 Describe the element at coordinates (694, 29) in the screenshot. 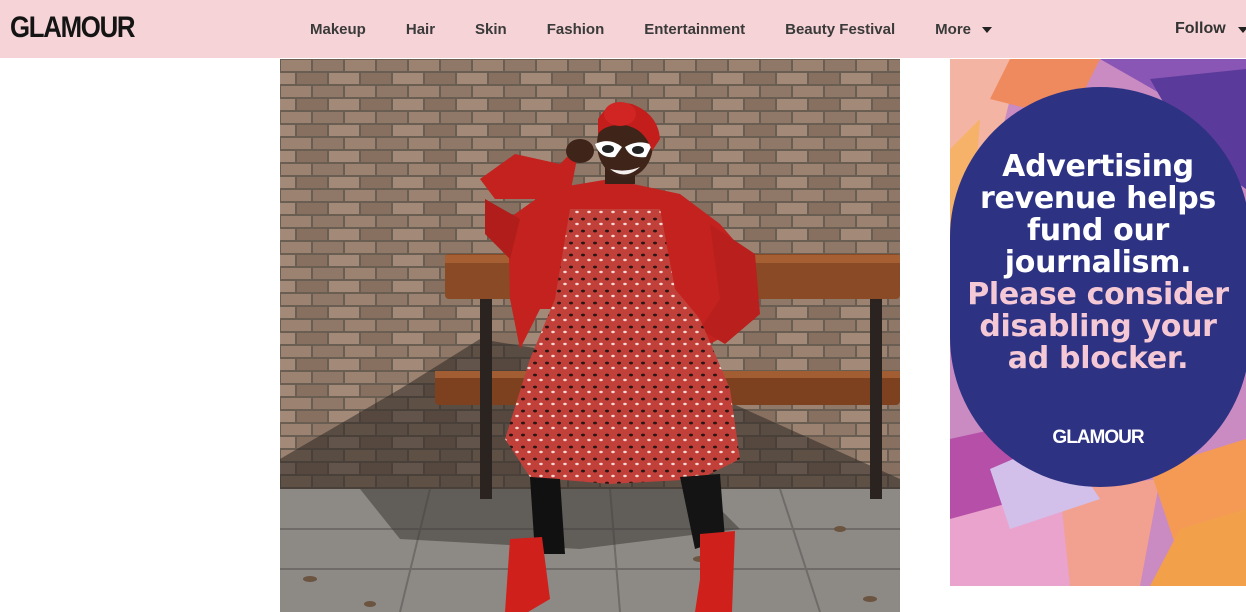

I see `nav-item-entertainment: Entertainment` at that location.